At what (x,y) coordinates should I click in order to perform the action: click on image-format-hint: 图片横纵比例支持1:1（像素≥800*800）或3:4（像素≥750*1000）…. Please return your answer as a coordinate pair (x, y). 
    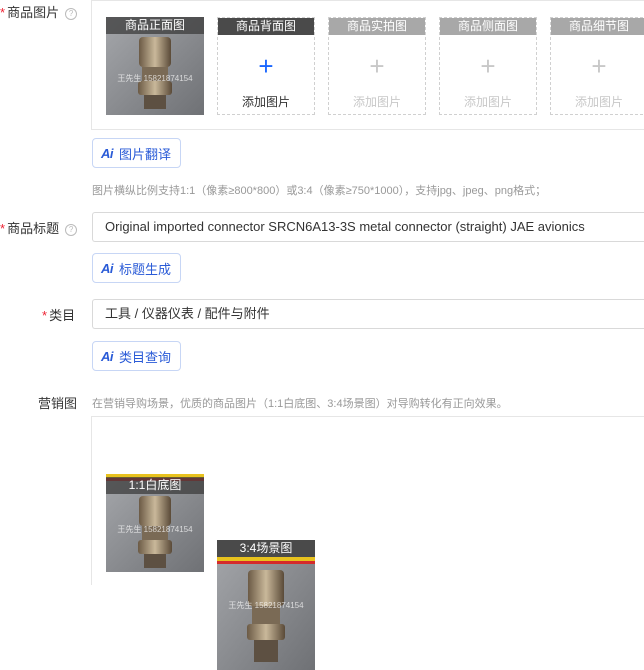
    Looking at the image, I should click on (319, 191).